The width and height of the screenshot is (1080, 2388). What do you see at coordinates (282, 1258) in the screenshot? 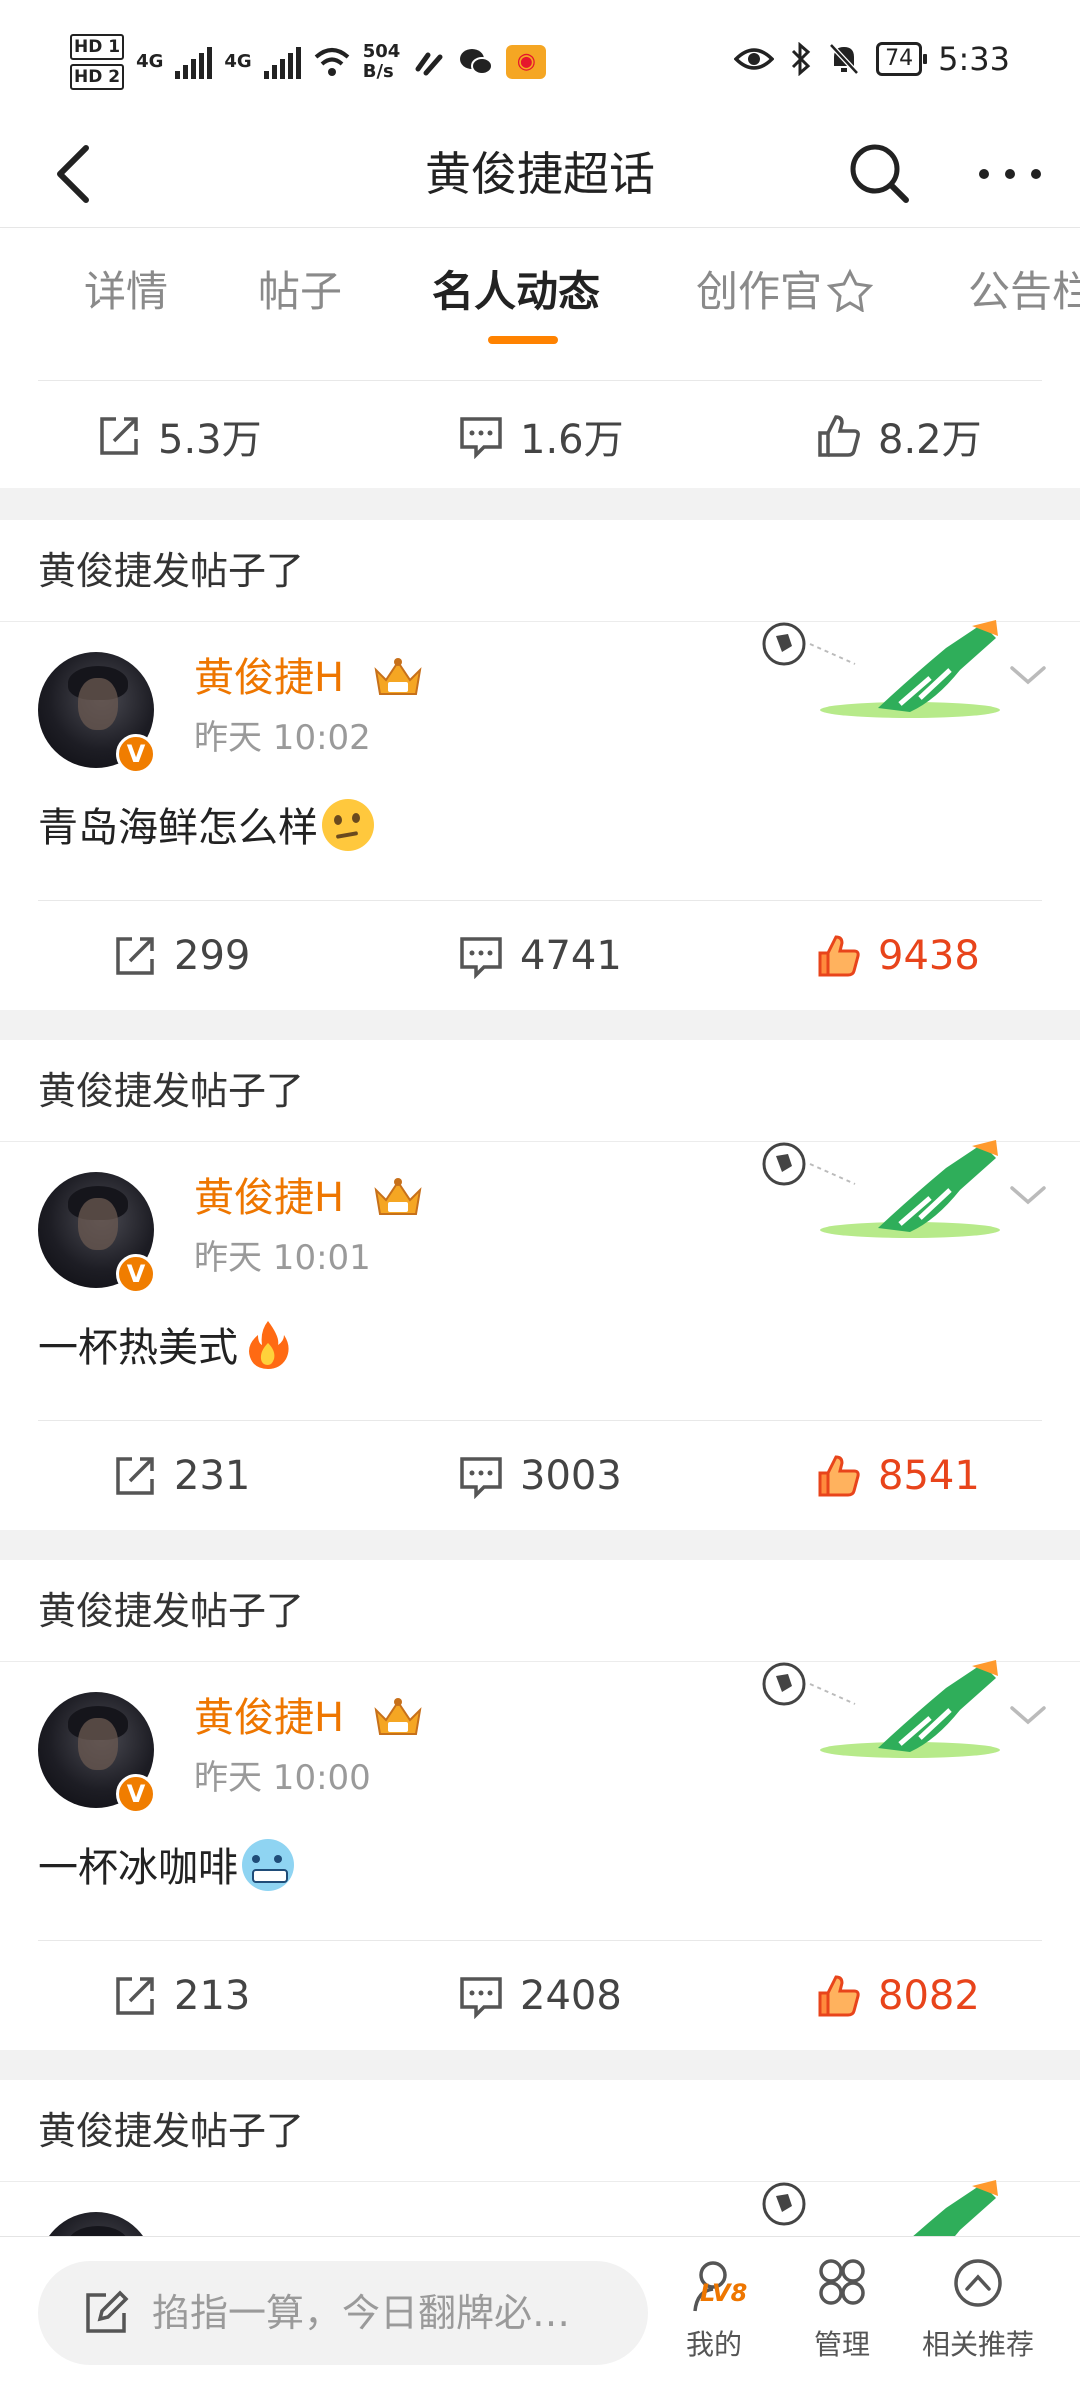
I see `post-time: 昨天 10:01` at bounding box center [282, 1258].